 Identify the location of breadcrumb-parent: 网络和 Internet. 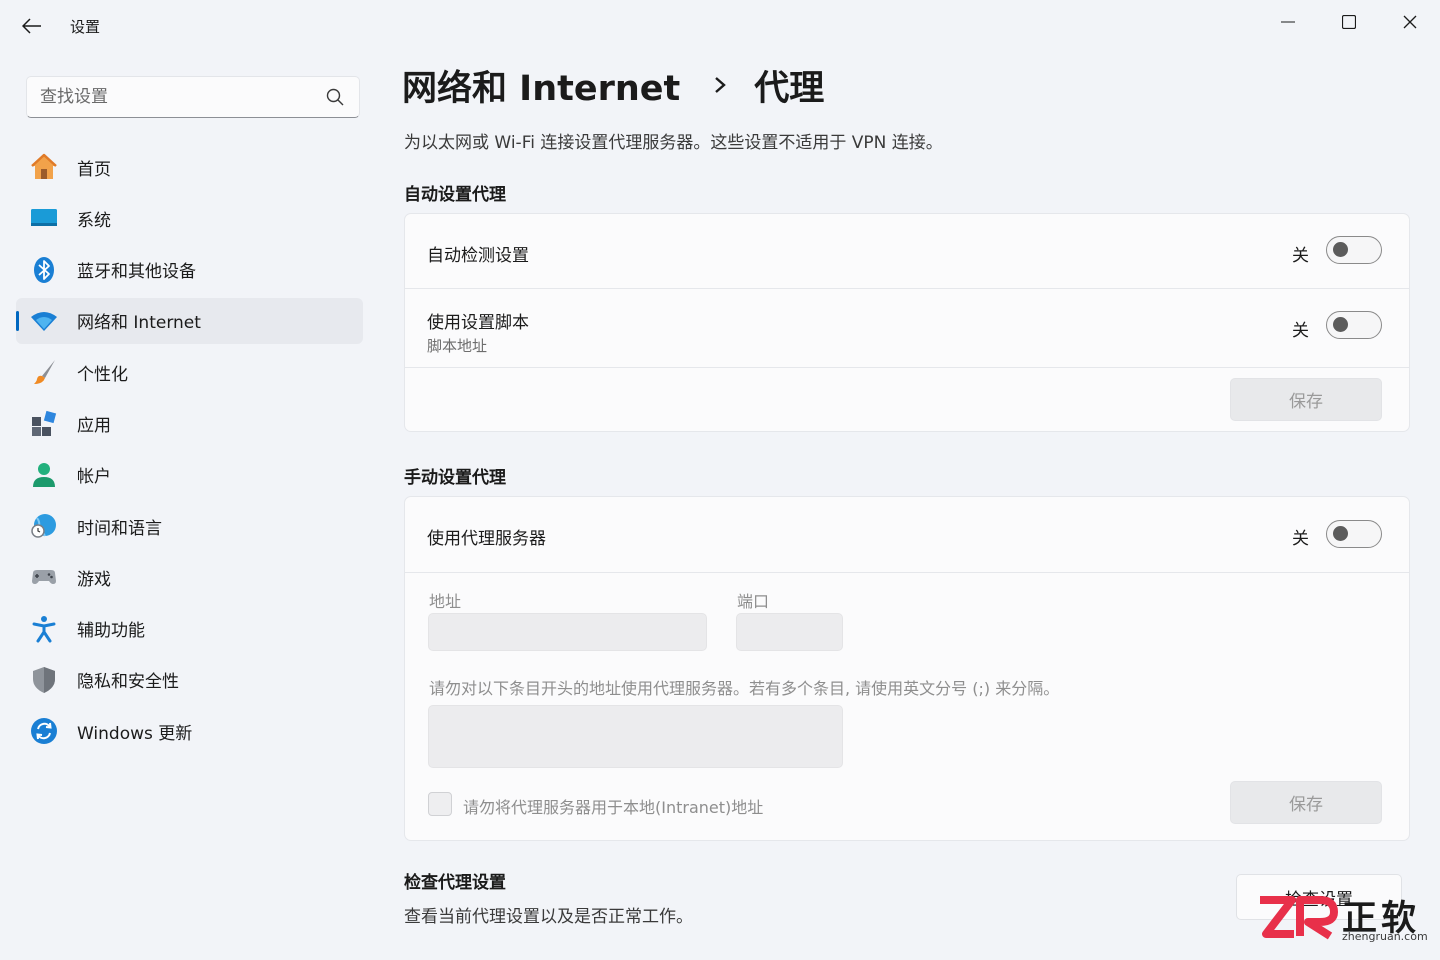
(541, 85).